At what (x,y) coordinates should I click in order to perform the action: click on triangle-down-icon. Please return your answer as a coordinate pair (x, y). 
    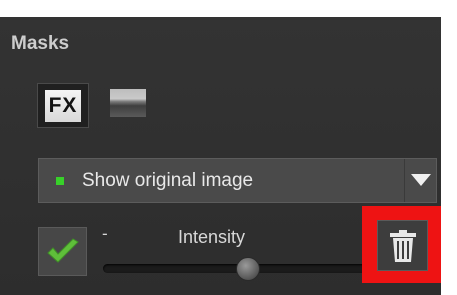
    Looking at the image, I should click on (421, 180).